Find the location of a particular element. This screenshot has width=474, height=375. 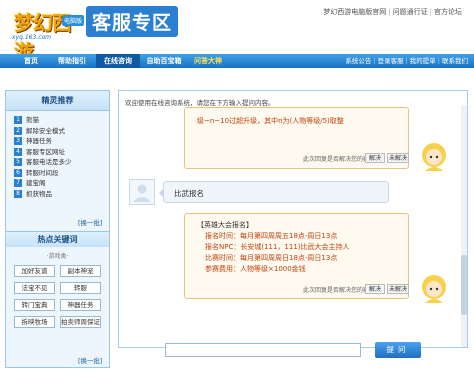

faq-item: 6 转服时间段 is located at coordinates (61, 173).